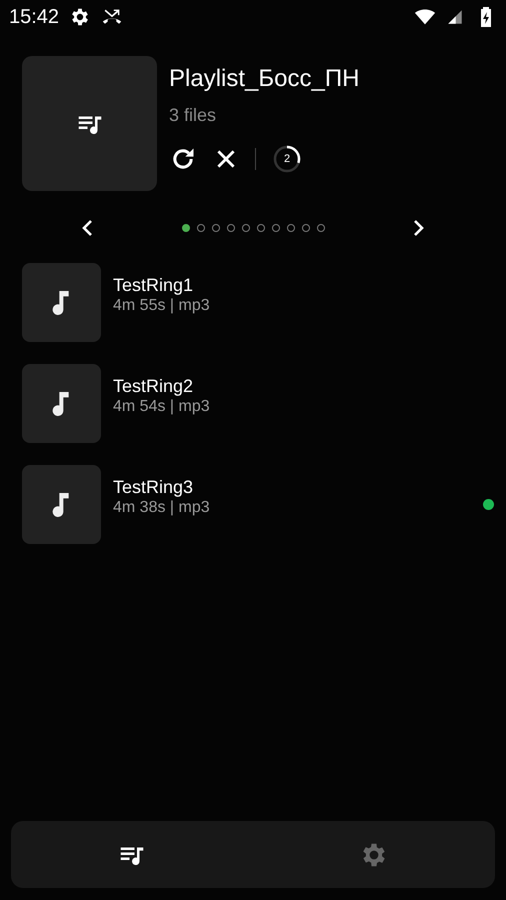 The image size is (506, 900). What do you see at coordinates (162, 406) in the screenshot?
I see `track-details: 4m 54s | mp3` at bounding box center [162, 406].